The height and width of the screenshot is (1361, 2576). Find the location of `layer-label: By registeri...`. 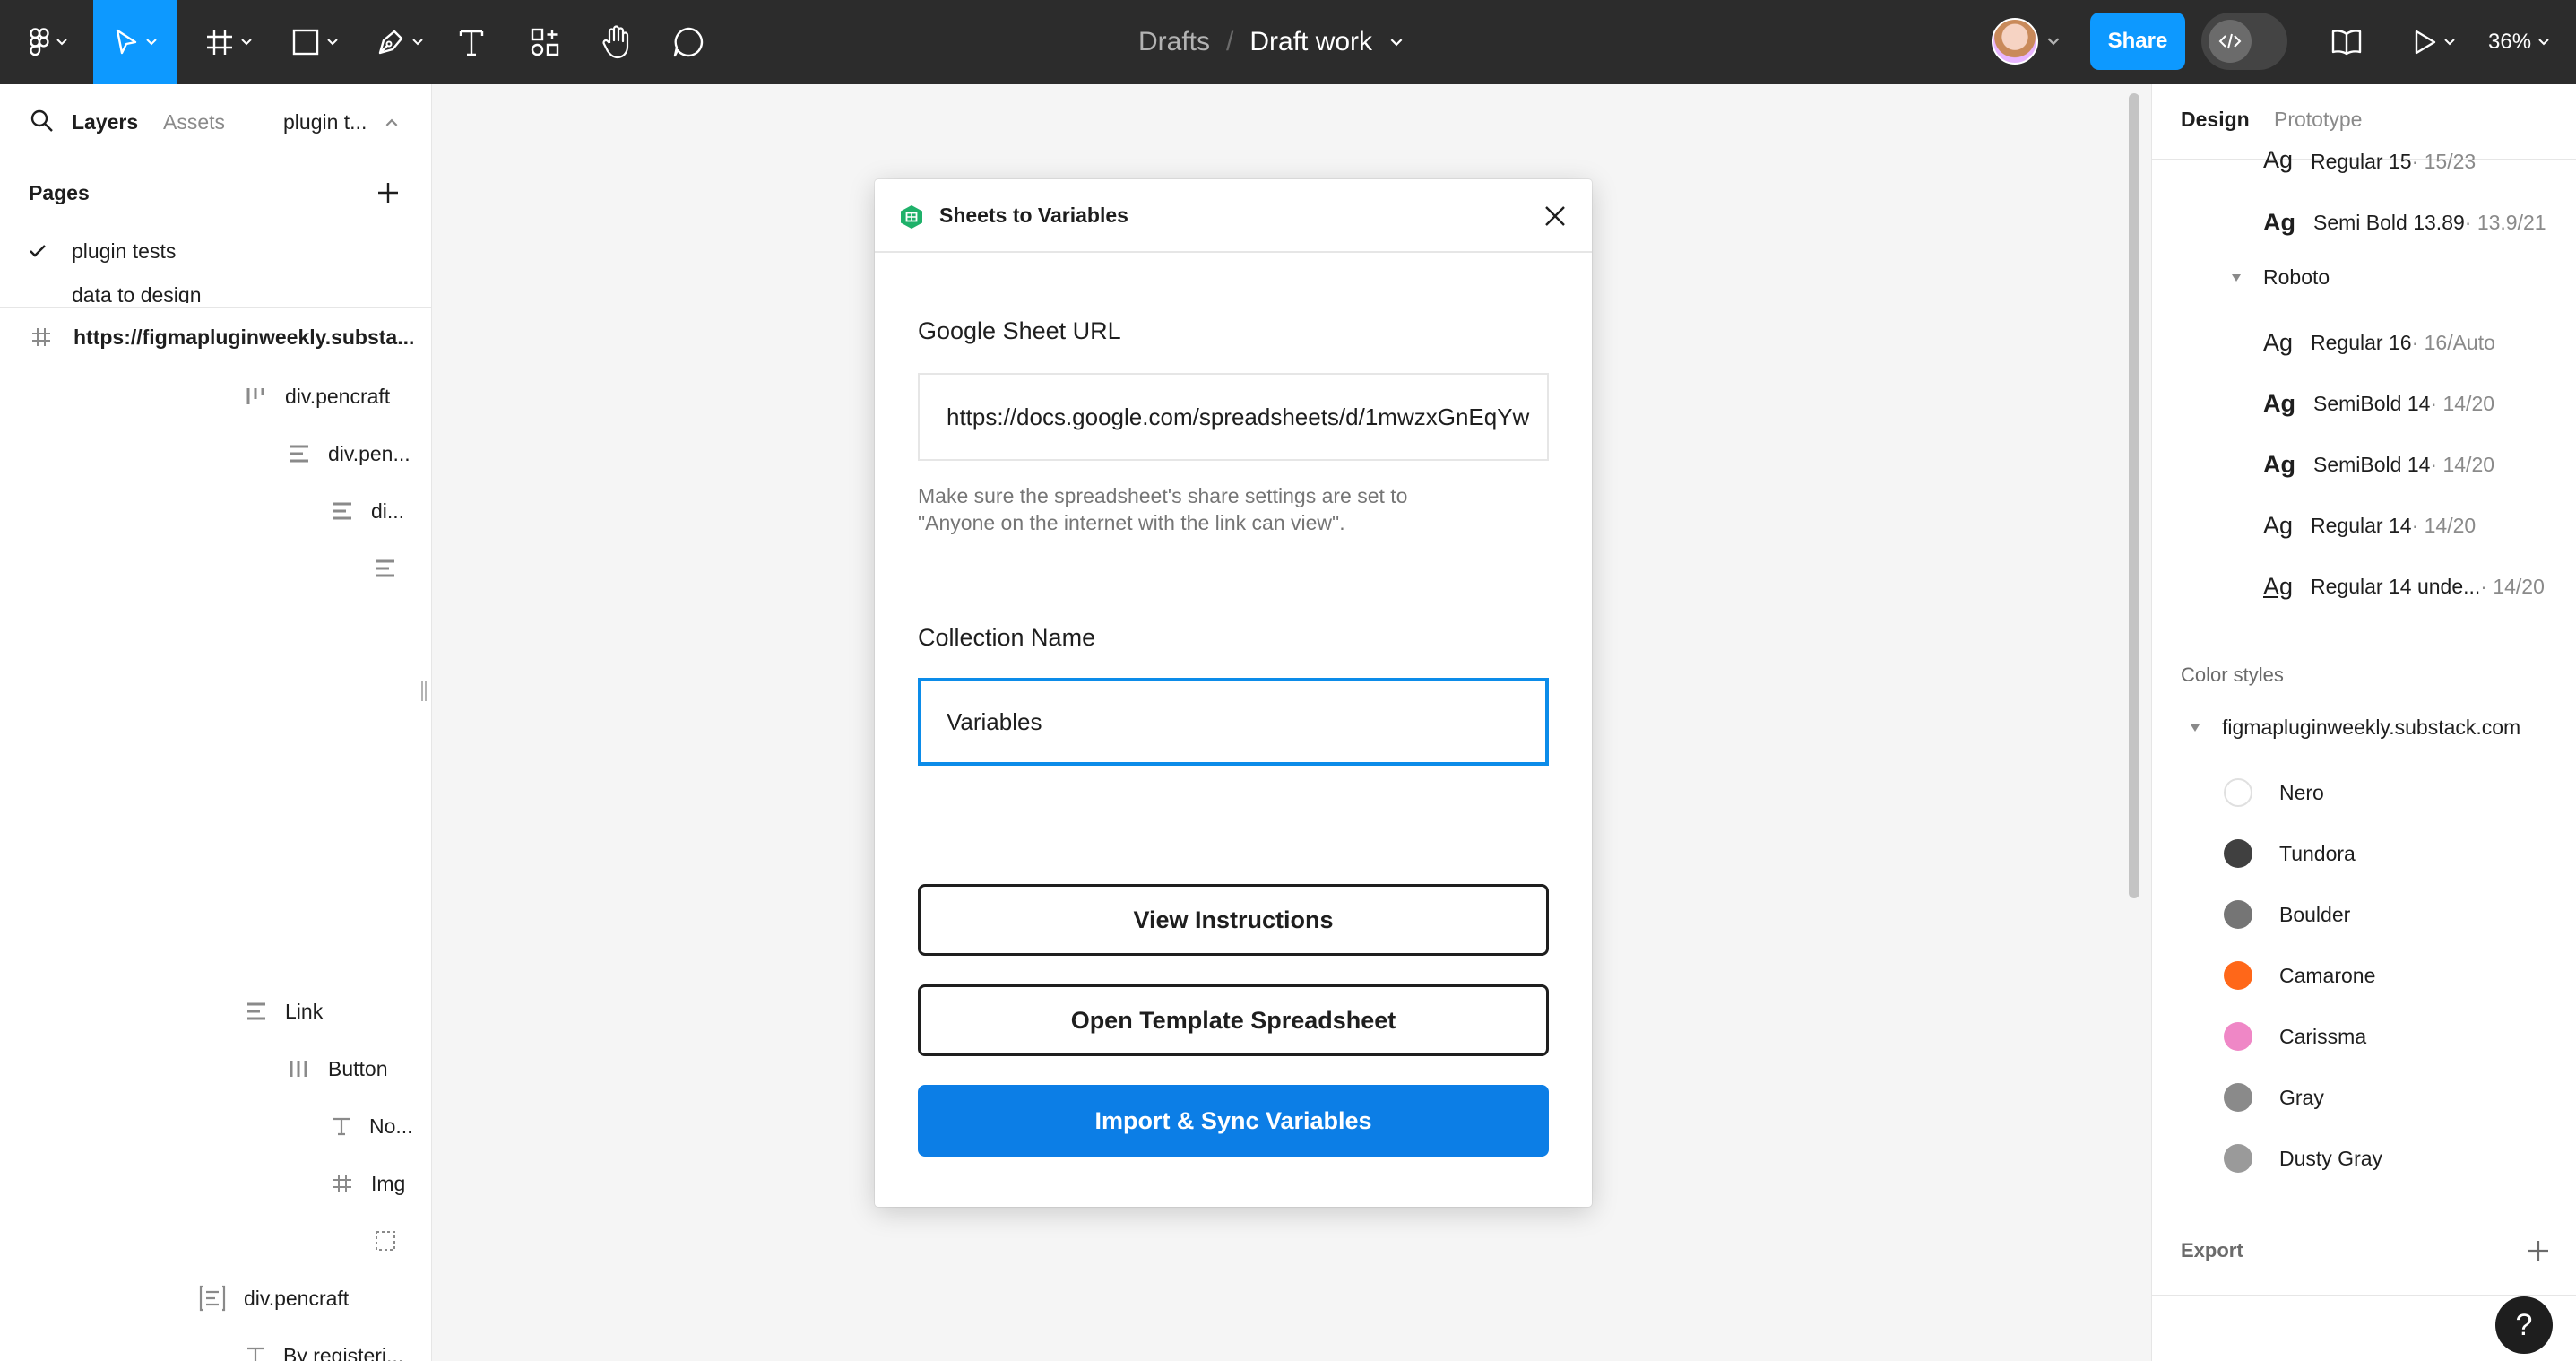

layer-label: By registeri... is located at coordinates (343, 1352).